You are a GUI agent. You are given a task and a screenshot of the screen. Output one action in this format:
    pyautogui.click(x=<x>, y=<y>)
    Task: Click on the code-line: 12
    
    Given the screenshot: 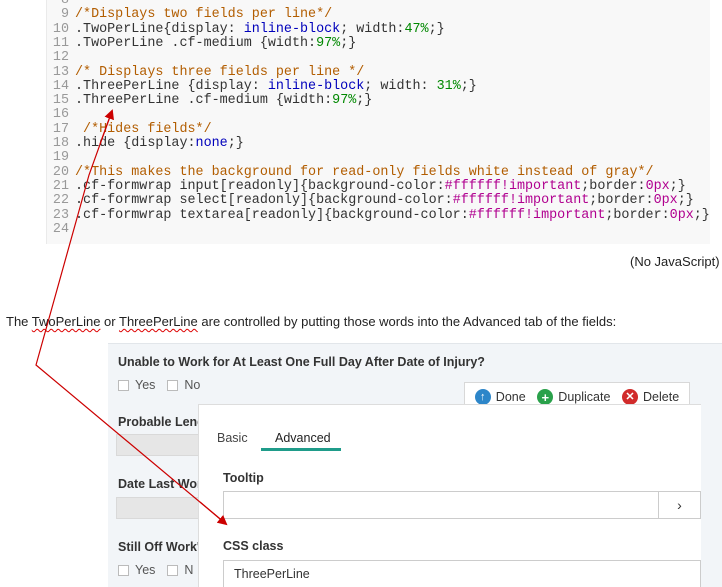 What is the action you would take?
    pyautogui.click(x=61, y=58)
    